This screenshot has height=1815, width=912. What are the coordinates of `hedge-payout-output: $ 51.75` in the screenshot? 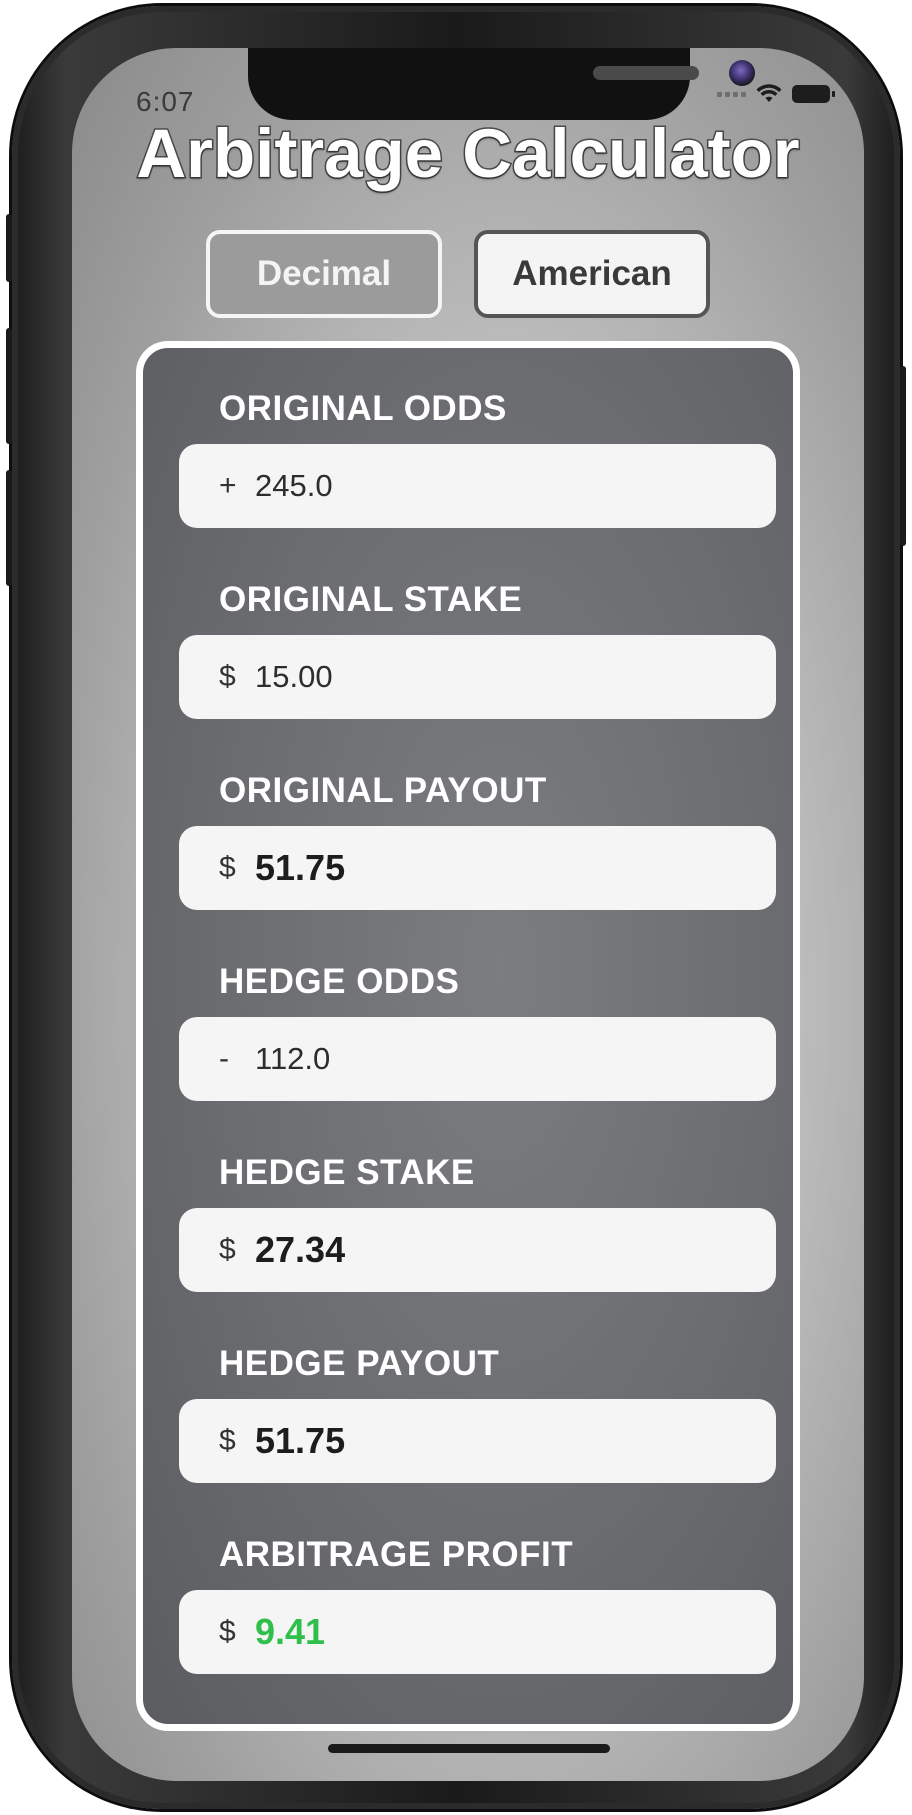 It's located at (477, 1441).